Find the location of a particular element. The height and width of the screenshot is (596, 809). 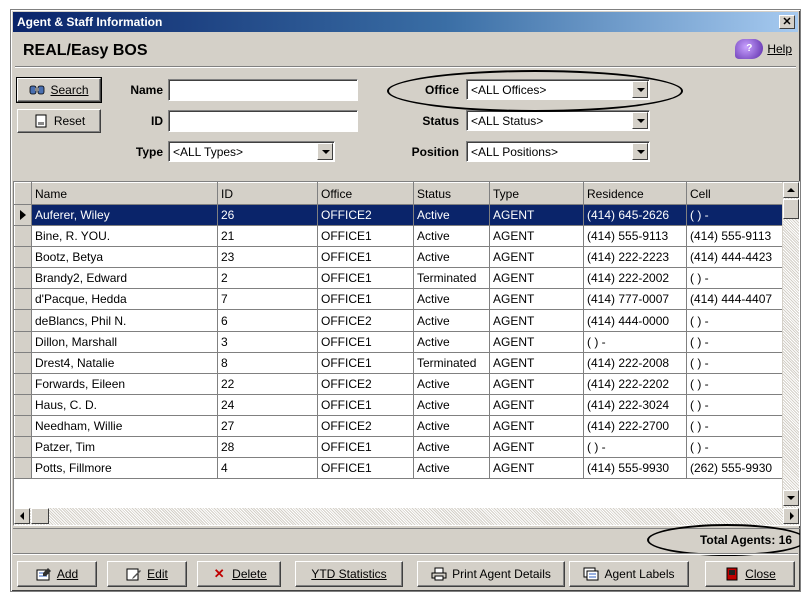

cell-residence: (414) 555-9930 is located at coordinates (635, 468).